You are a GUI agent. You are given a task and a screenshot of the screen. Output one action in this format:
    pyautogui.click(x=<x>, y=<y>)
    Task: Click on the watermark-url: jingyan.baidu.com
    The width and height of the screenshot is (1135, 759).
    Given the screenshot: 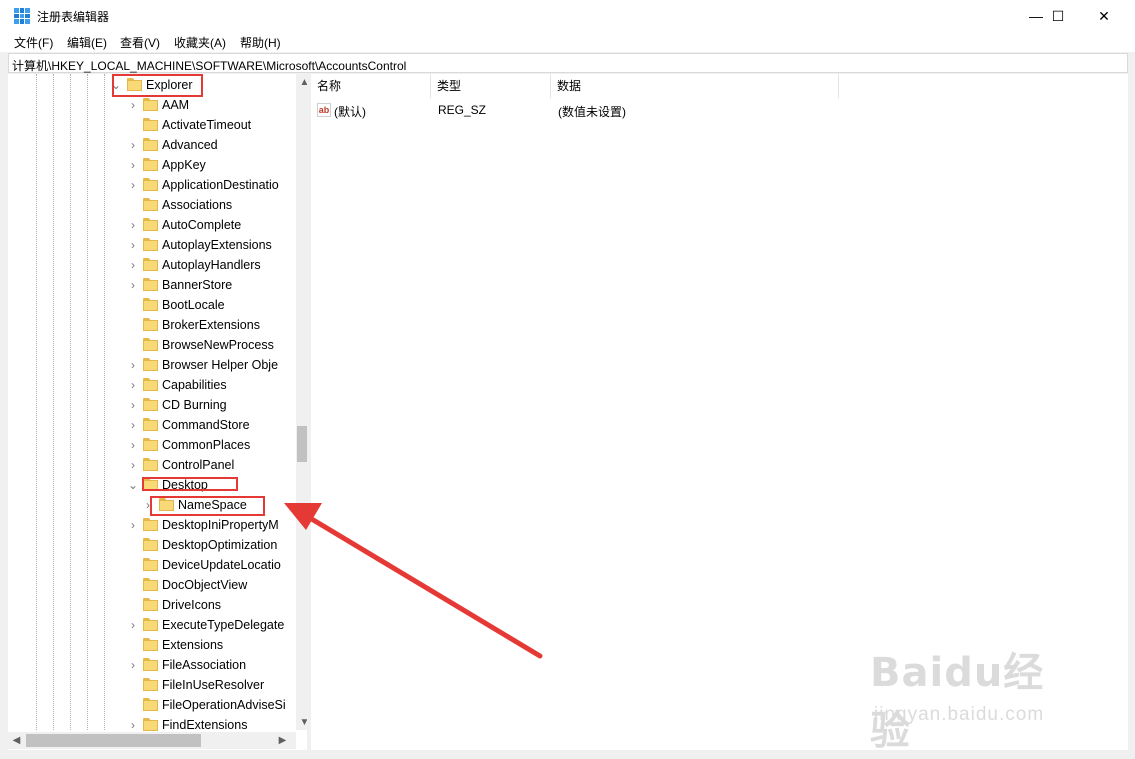 What is the action you would take?
    pyautogui.click(x=959, y=714)
    